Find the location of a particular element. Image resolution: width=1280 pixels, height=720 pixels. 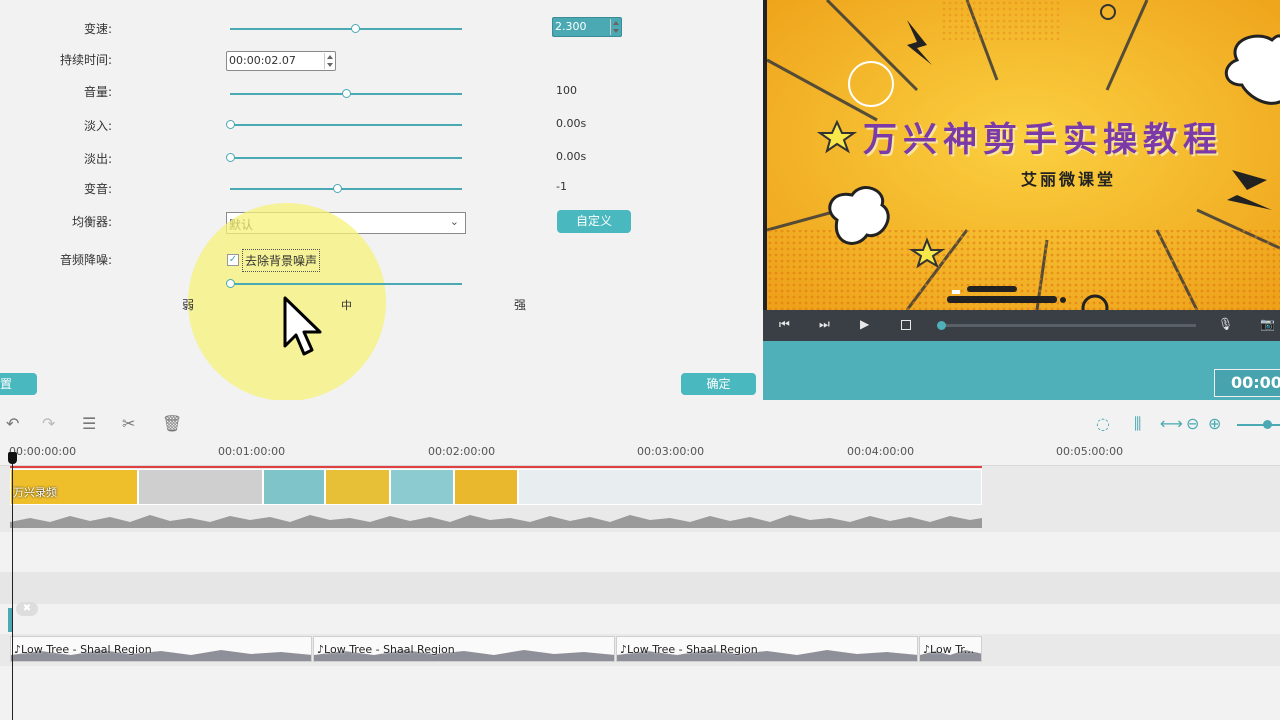

audio-mixer-icon: ⫼ is located at coordinates (1137, 424).